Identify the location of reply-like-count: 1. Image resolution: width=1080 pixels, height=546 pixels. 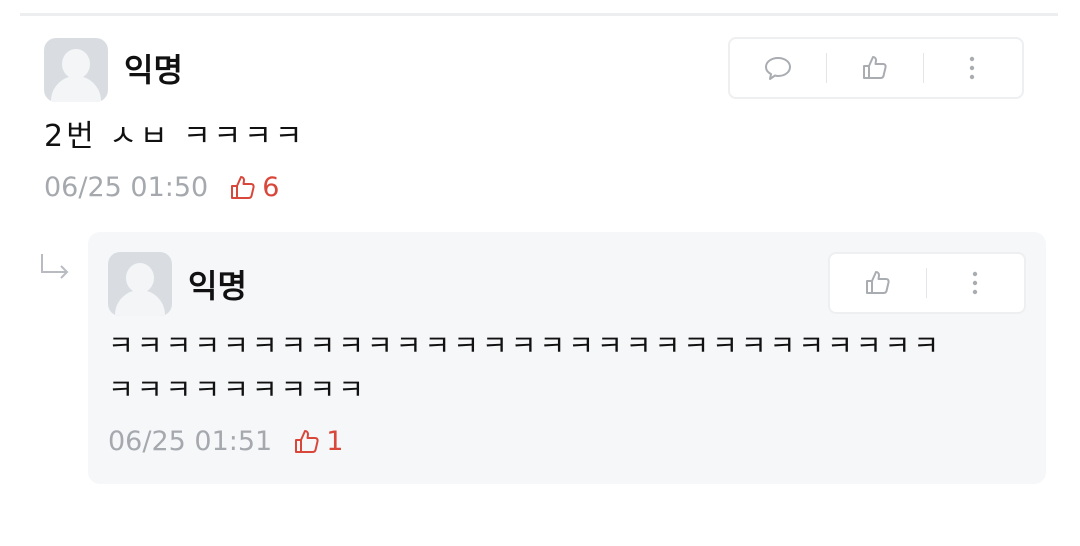
(317, 441).